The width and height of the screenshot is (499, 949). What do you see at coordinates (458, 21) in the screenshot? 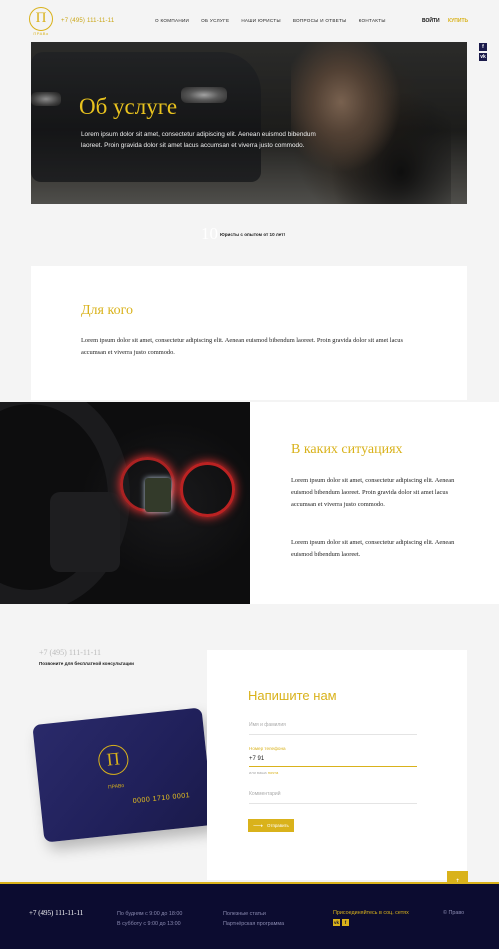
I see `buy-link: КУПИТЬ` at bounding box center [458, 21].